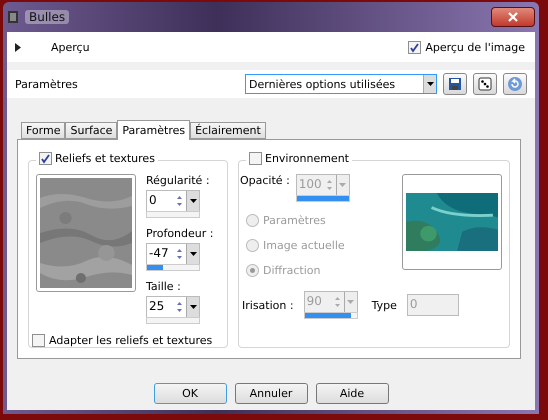 The width and height of the screenshot is (548, 420). What do you see at coordinates (455, 84) in the screenshot?
I see `save-icon` at bounding box center [455, 84].